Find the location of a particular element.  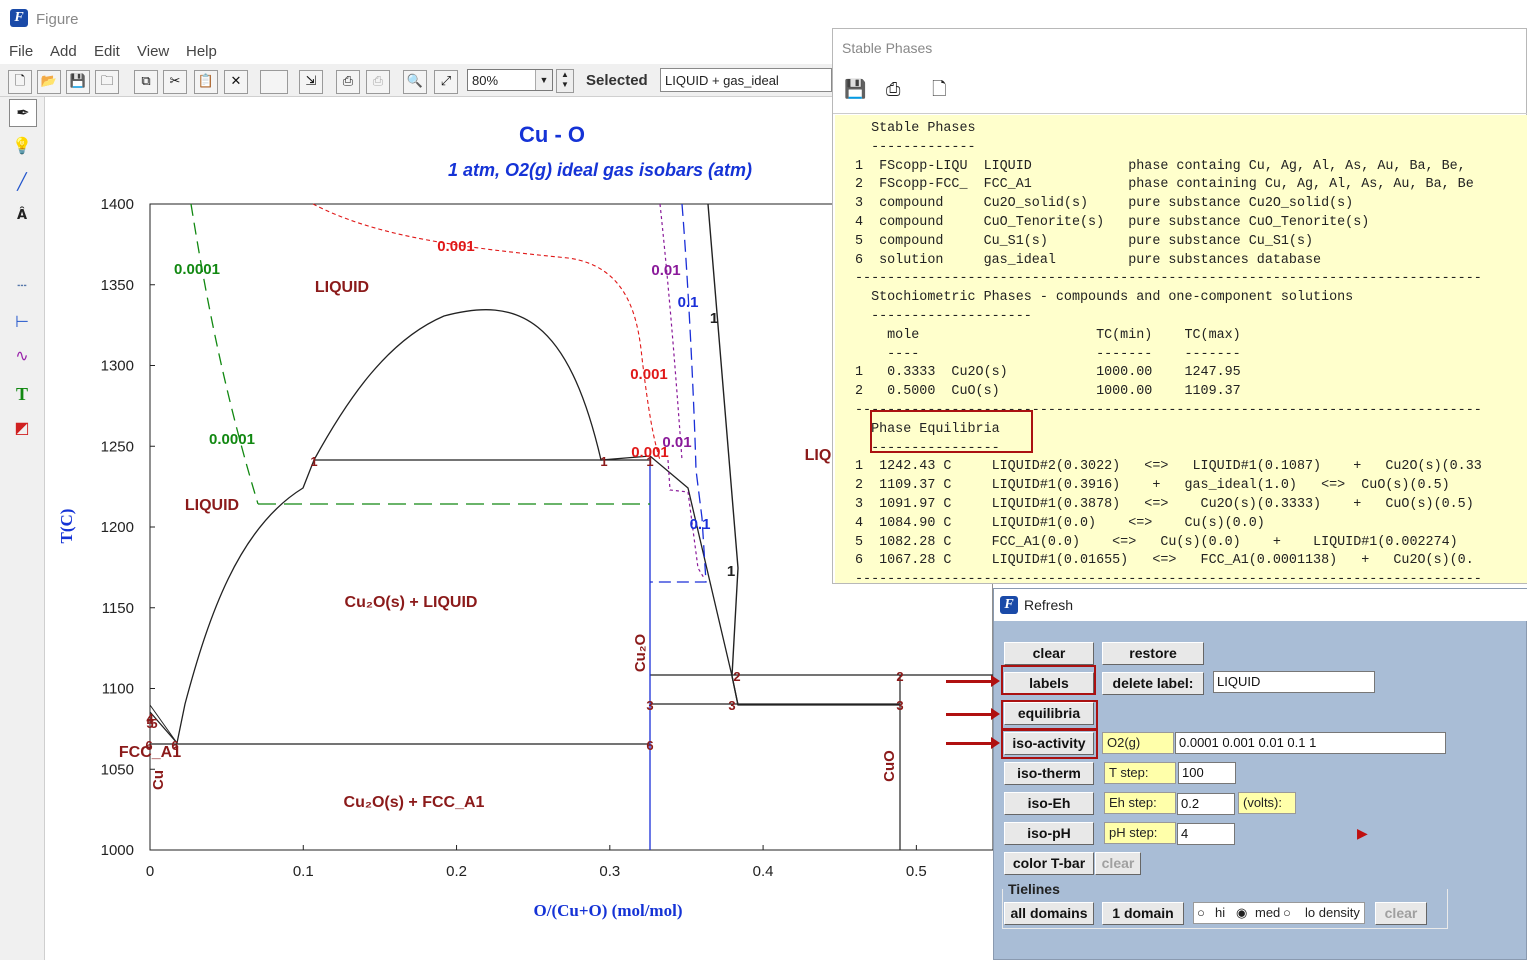

refresh-title-bar: F Refresh is located at coordinates (1260, 605).